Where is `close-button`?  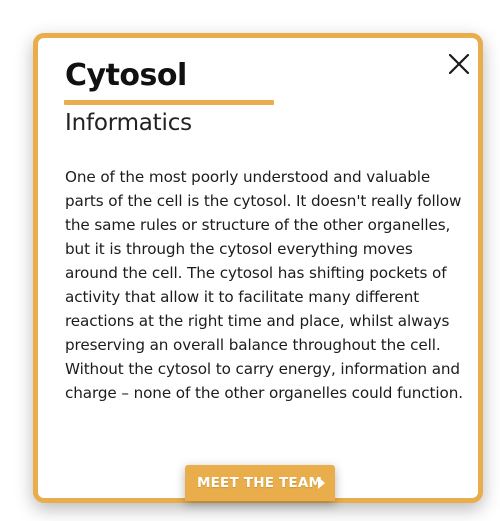
close-button is located at coordinates (459, 64).